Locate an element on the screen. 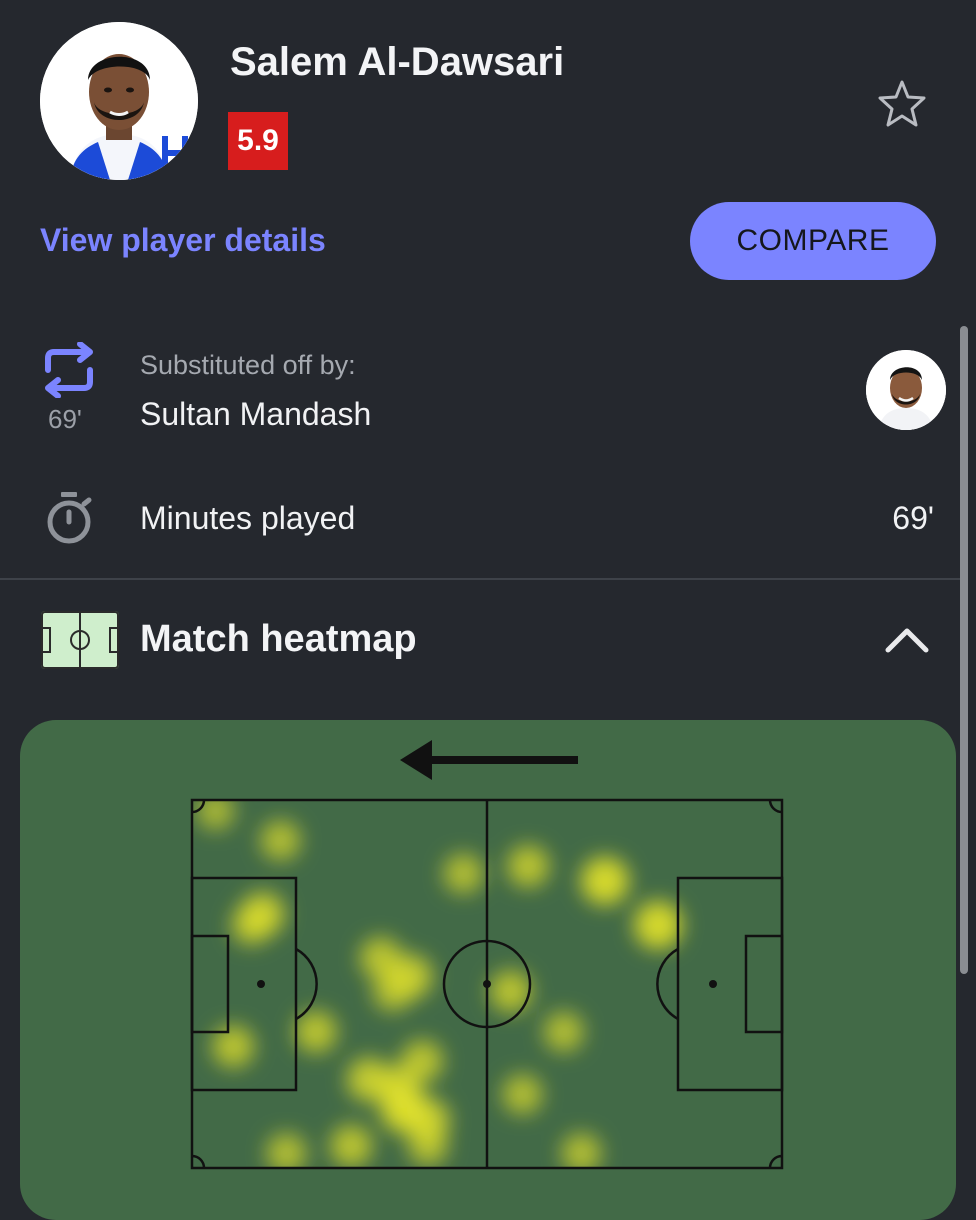 This screenshot has height=1220, width=976. substitution-minute: 69' is located at coordinates (65, 419).